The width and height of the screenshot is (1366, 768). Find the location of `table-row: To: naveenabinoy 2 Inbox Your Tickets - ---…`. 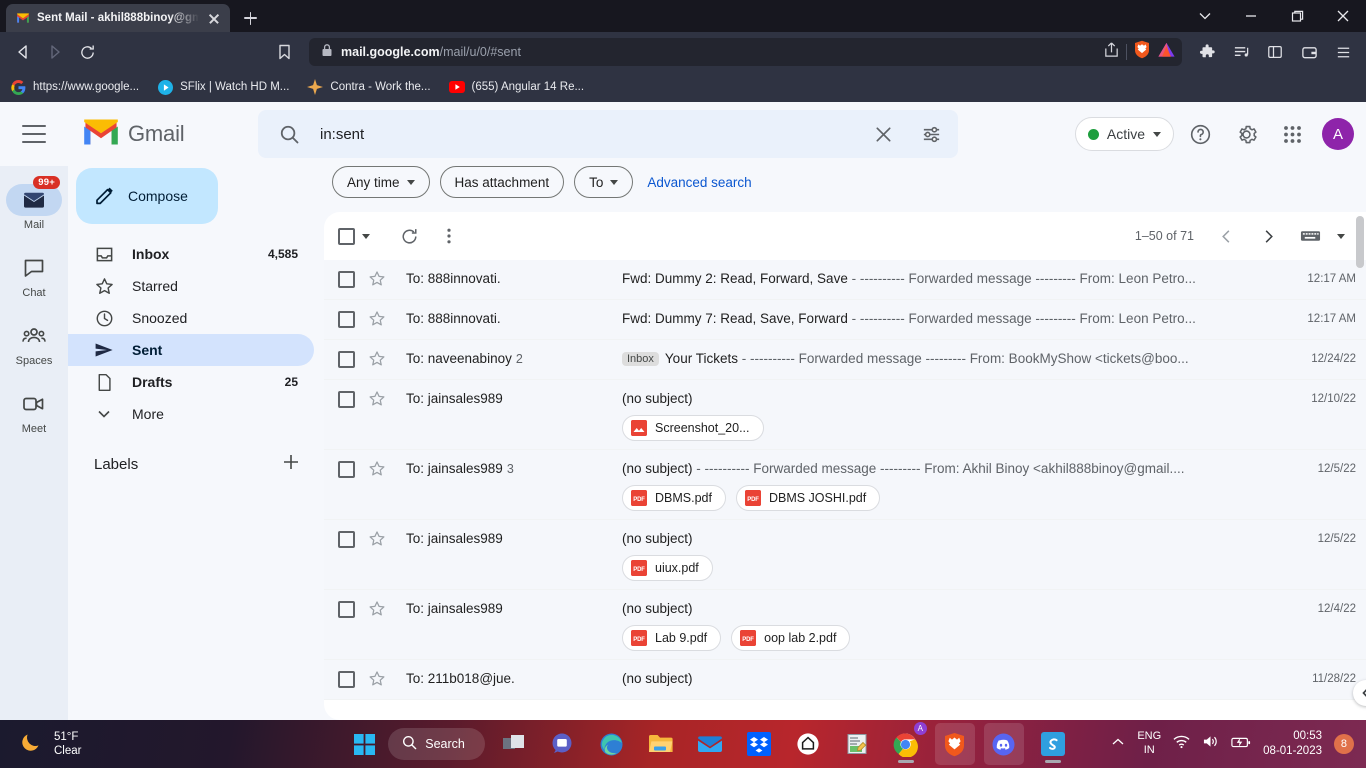

table-row: To: naveenabinoy 2 Inbox Your Tickets - ---… is located at coordinates (845, 360).